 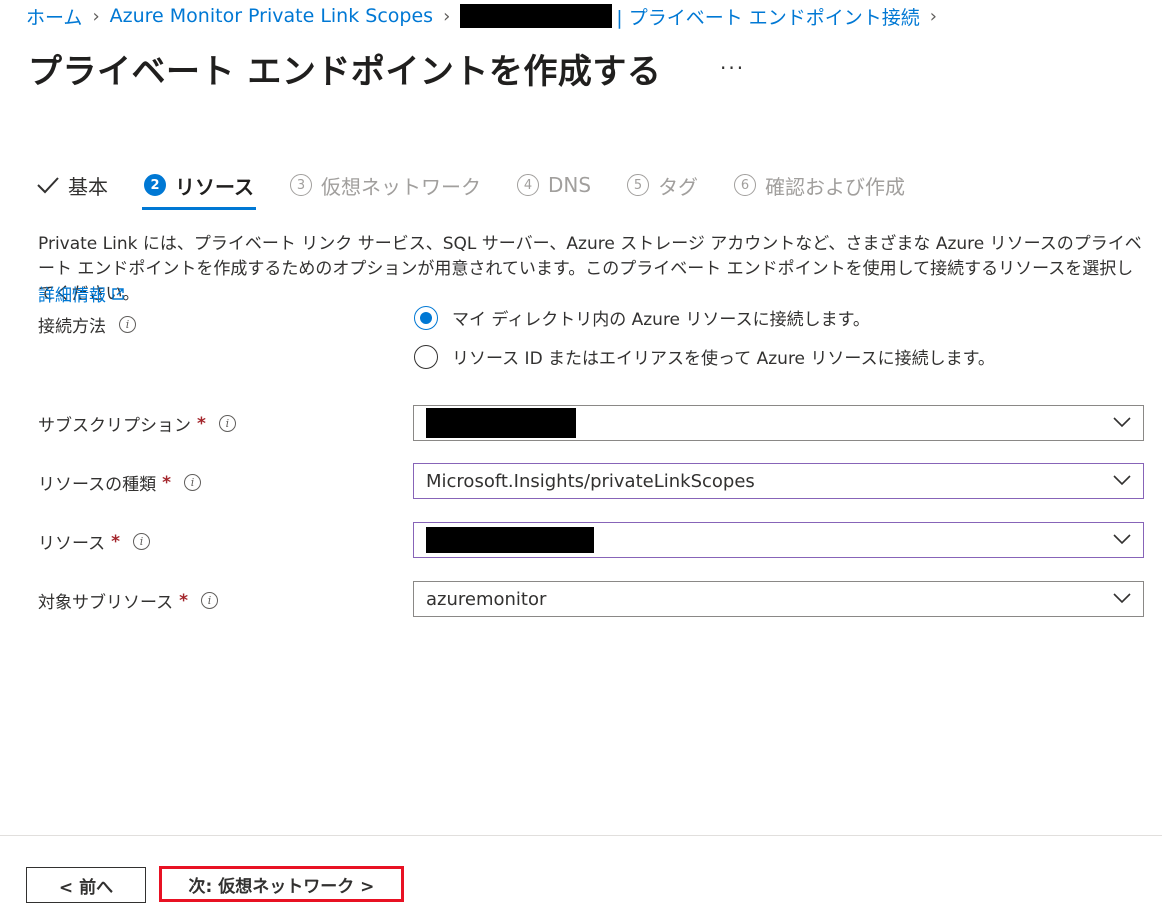 I want to click on breadcrumb-connections-link: | プライベート エンドポイント接続, so click(x=767, y=16).